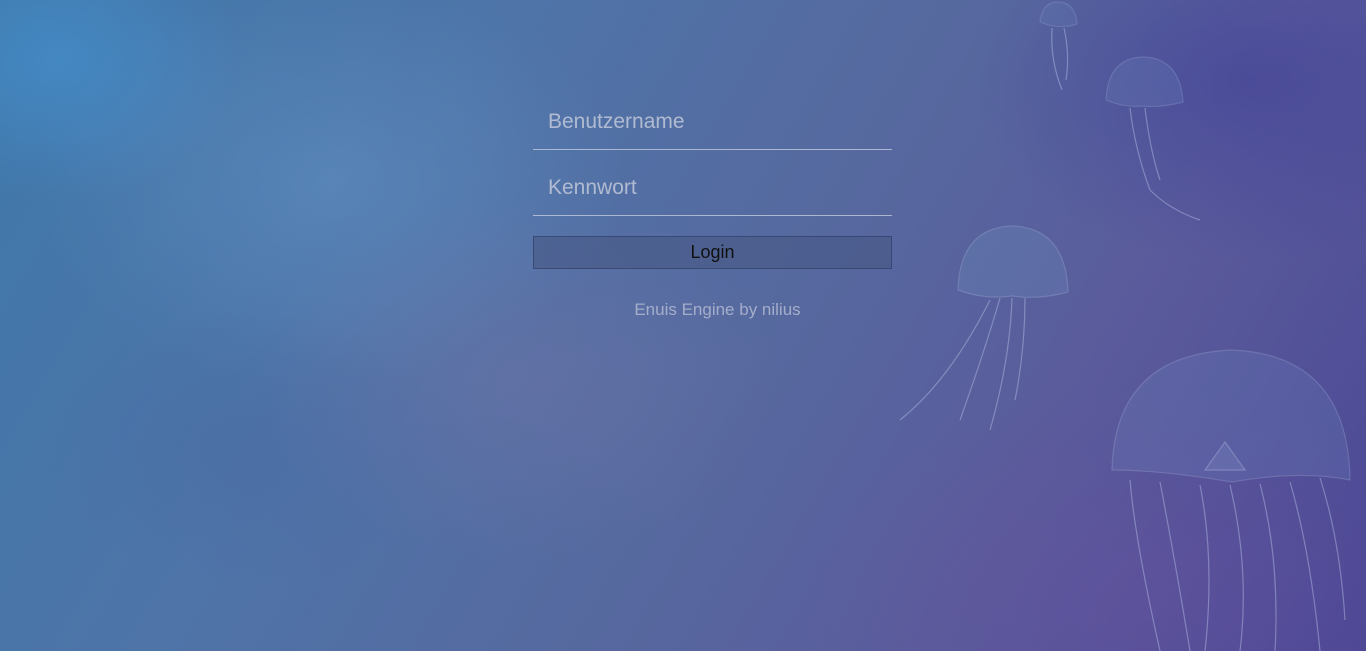 The height and width of the screenshot is (651, 1366). I want to click on password-field, so click(712, 188).